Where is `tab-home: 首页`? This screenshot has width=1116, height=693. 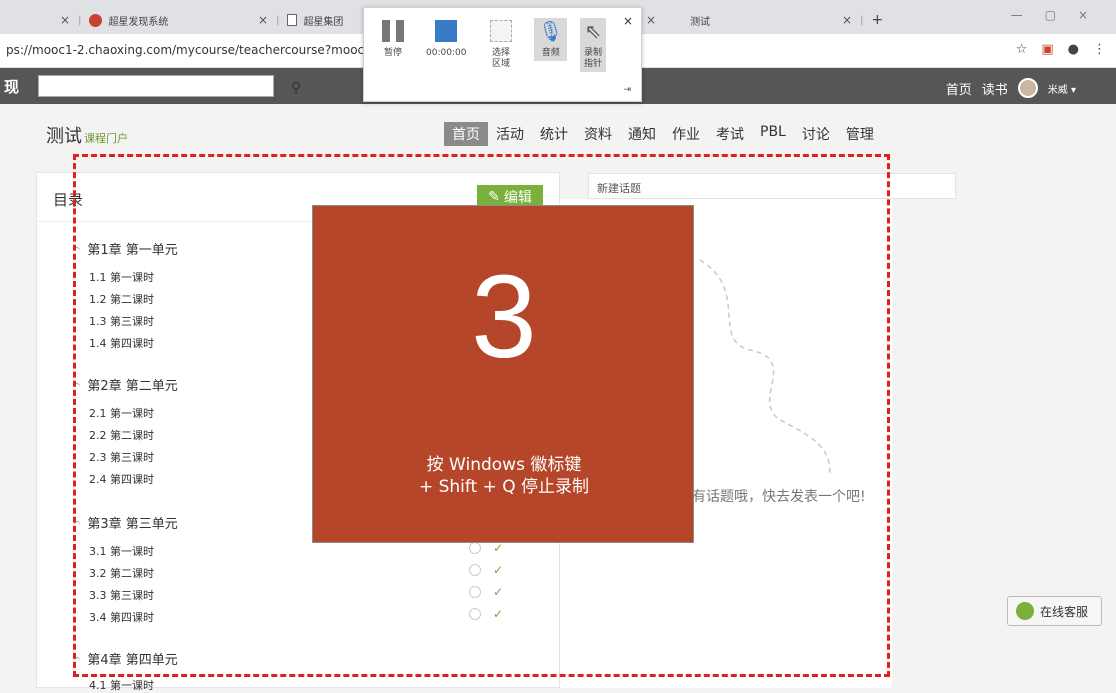 tab-home: 首页 is located at coordinates (466, 134).